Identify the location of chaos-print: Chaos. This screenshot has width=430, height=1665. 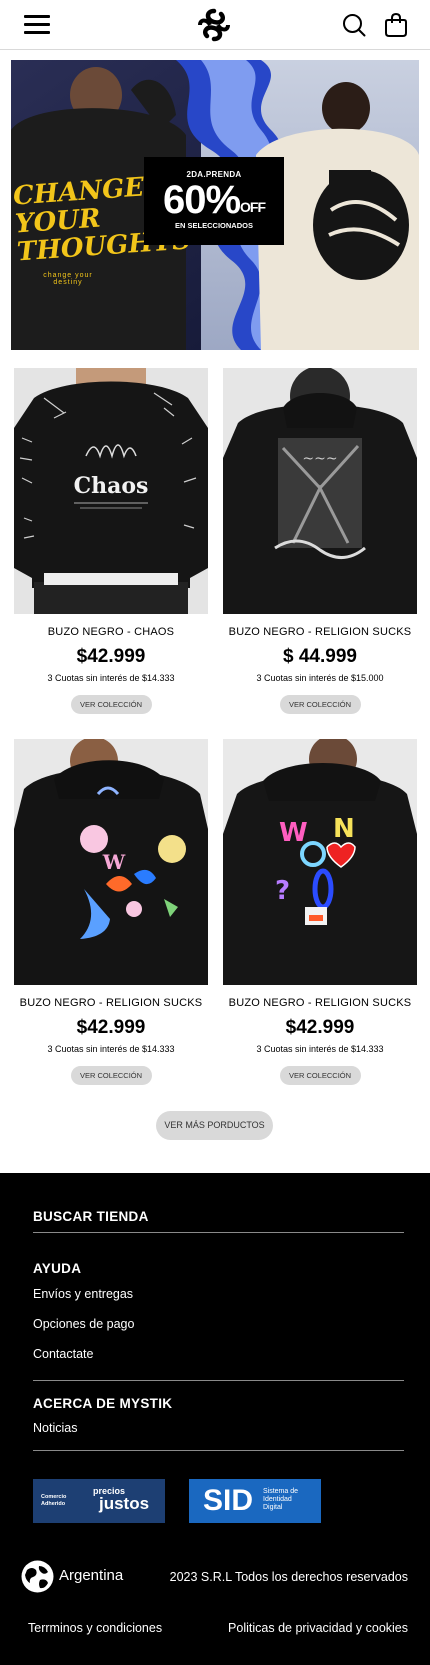
(111, 486).